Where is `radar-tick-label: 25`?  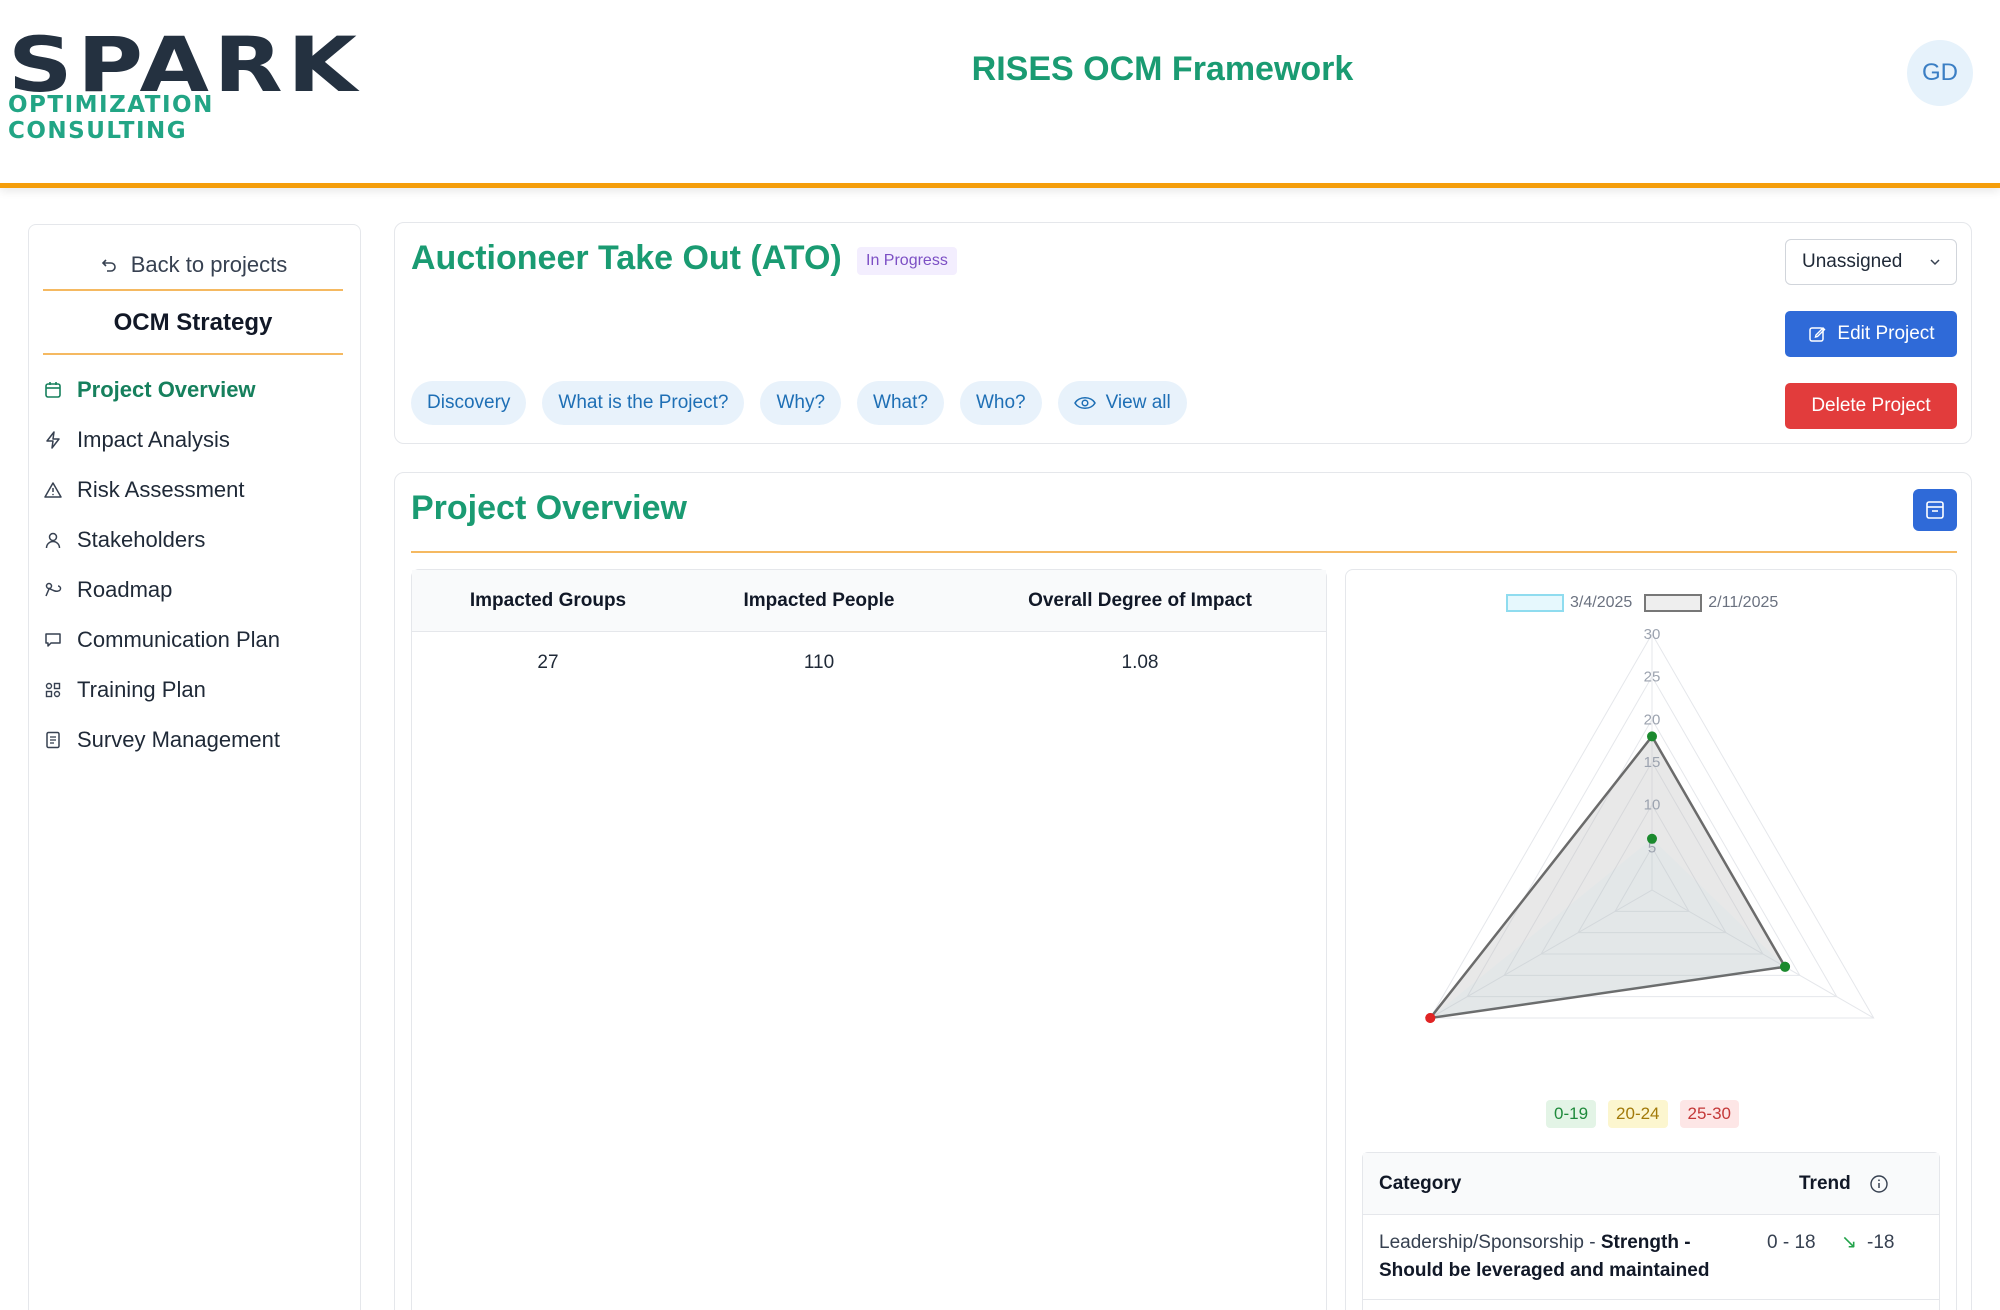 radar-tick-label: 25 is located at coordinates (1652, 677).